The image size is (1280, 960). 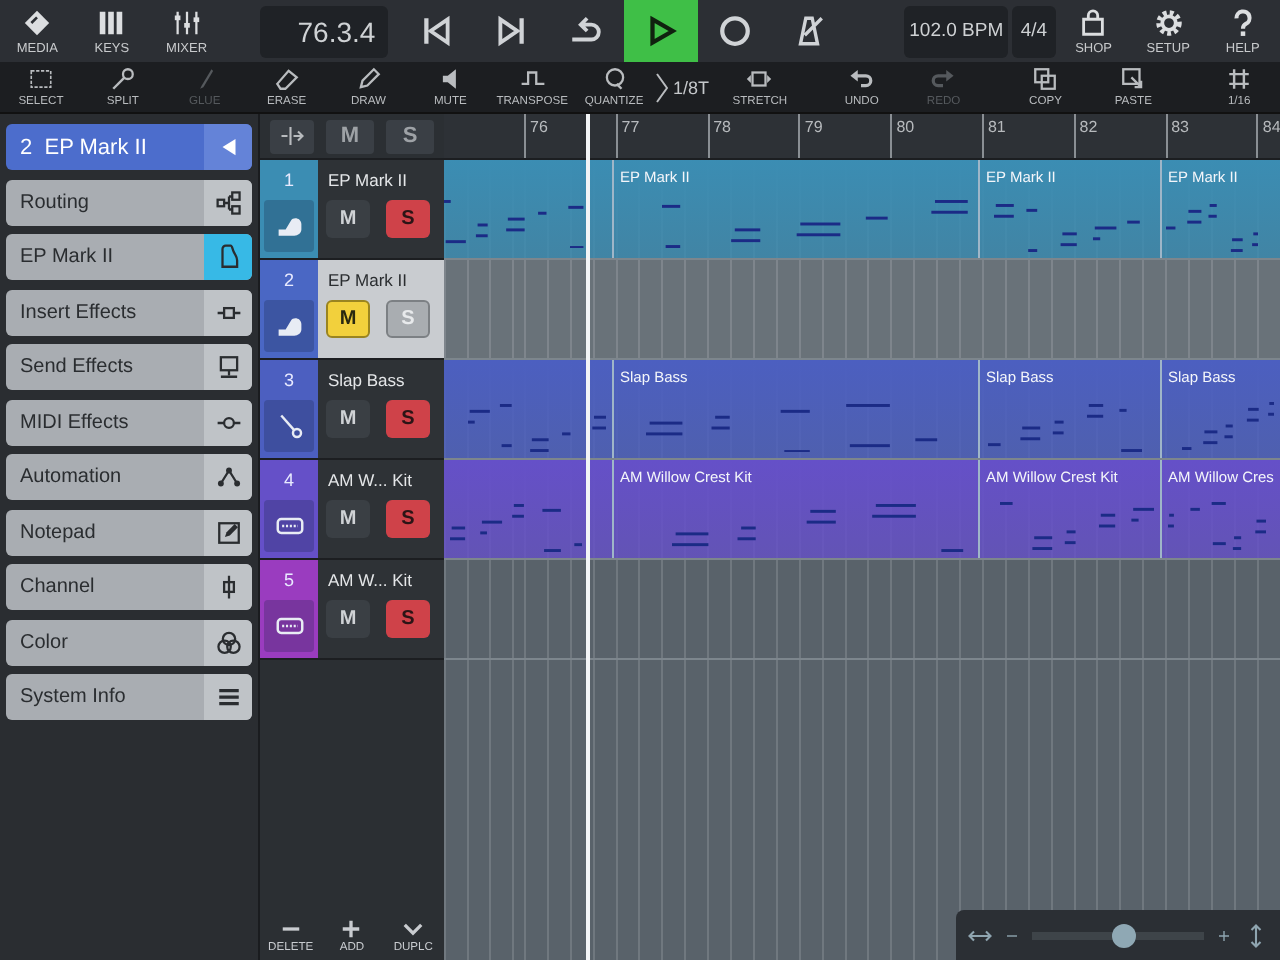 I want to click on forward-icon, so click(x=511, y=31).